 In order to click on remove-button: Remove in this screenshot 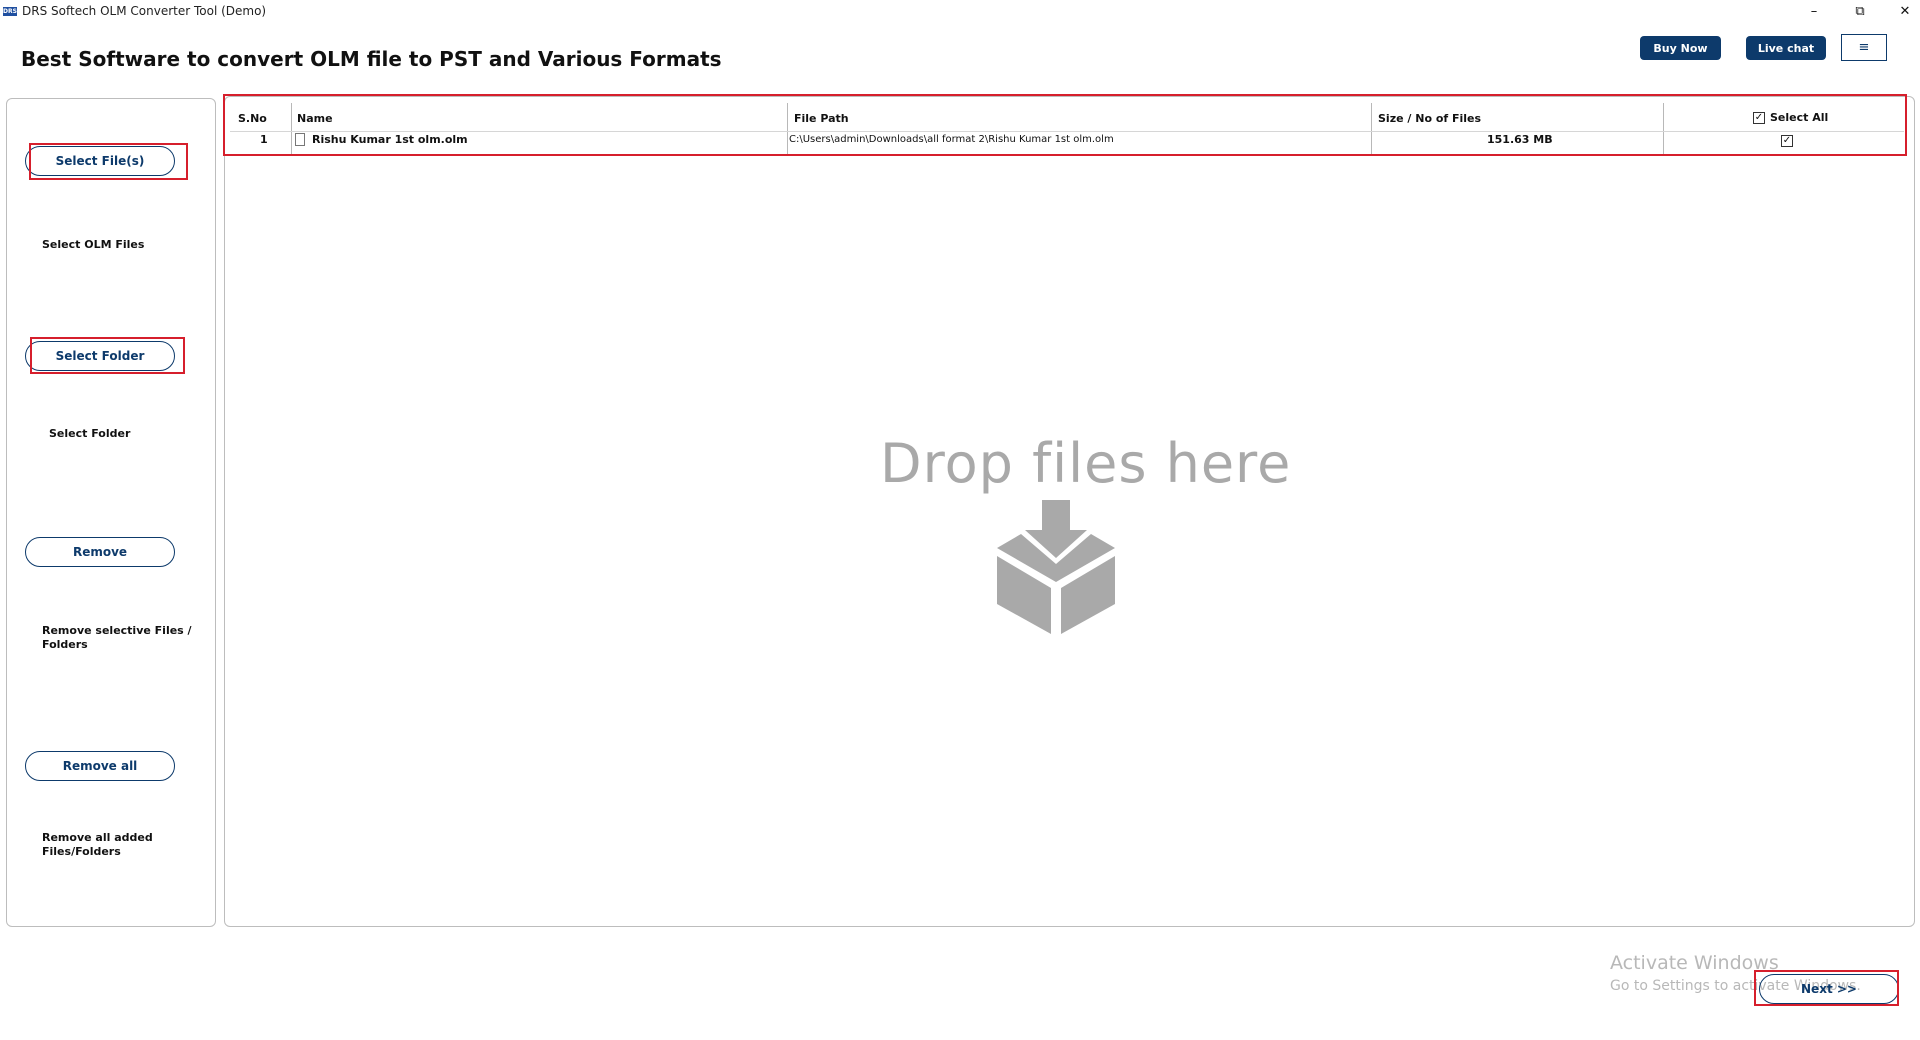, I will do `click(100, 552)`.